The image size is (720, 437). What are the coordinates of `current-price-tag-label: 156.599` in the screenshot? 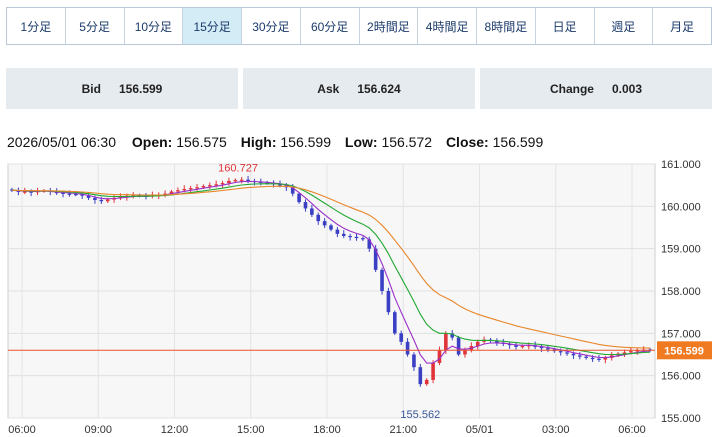 It's located at (684, 351).